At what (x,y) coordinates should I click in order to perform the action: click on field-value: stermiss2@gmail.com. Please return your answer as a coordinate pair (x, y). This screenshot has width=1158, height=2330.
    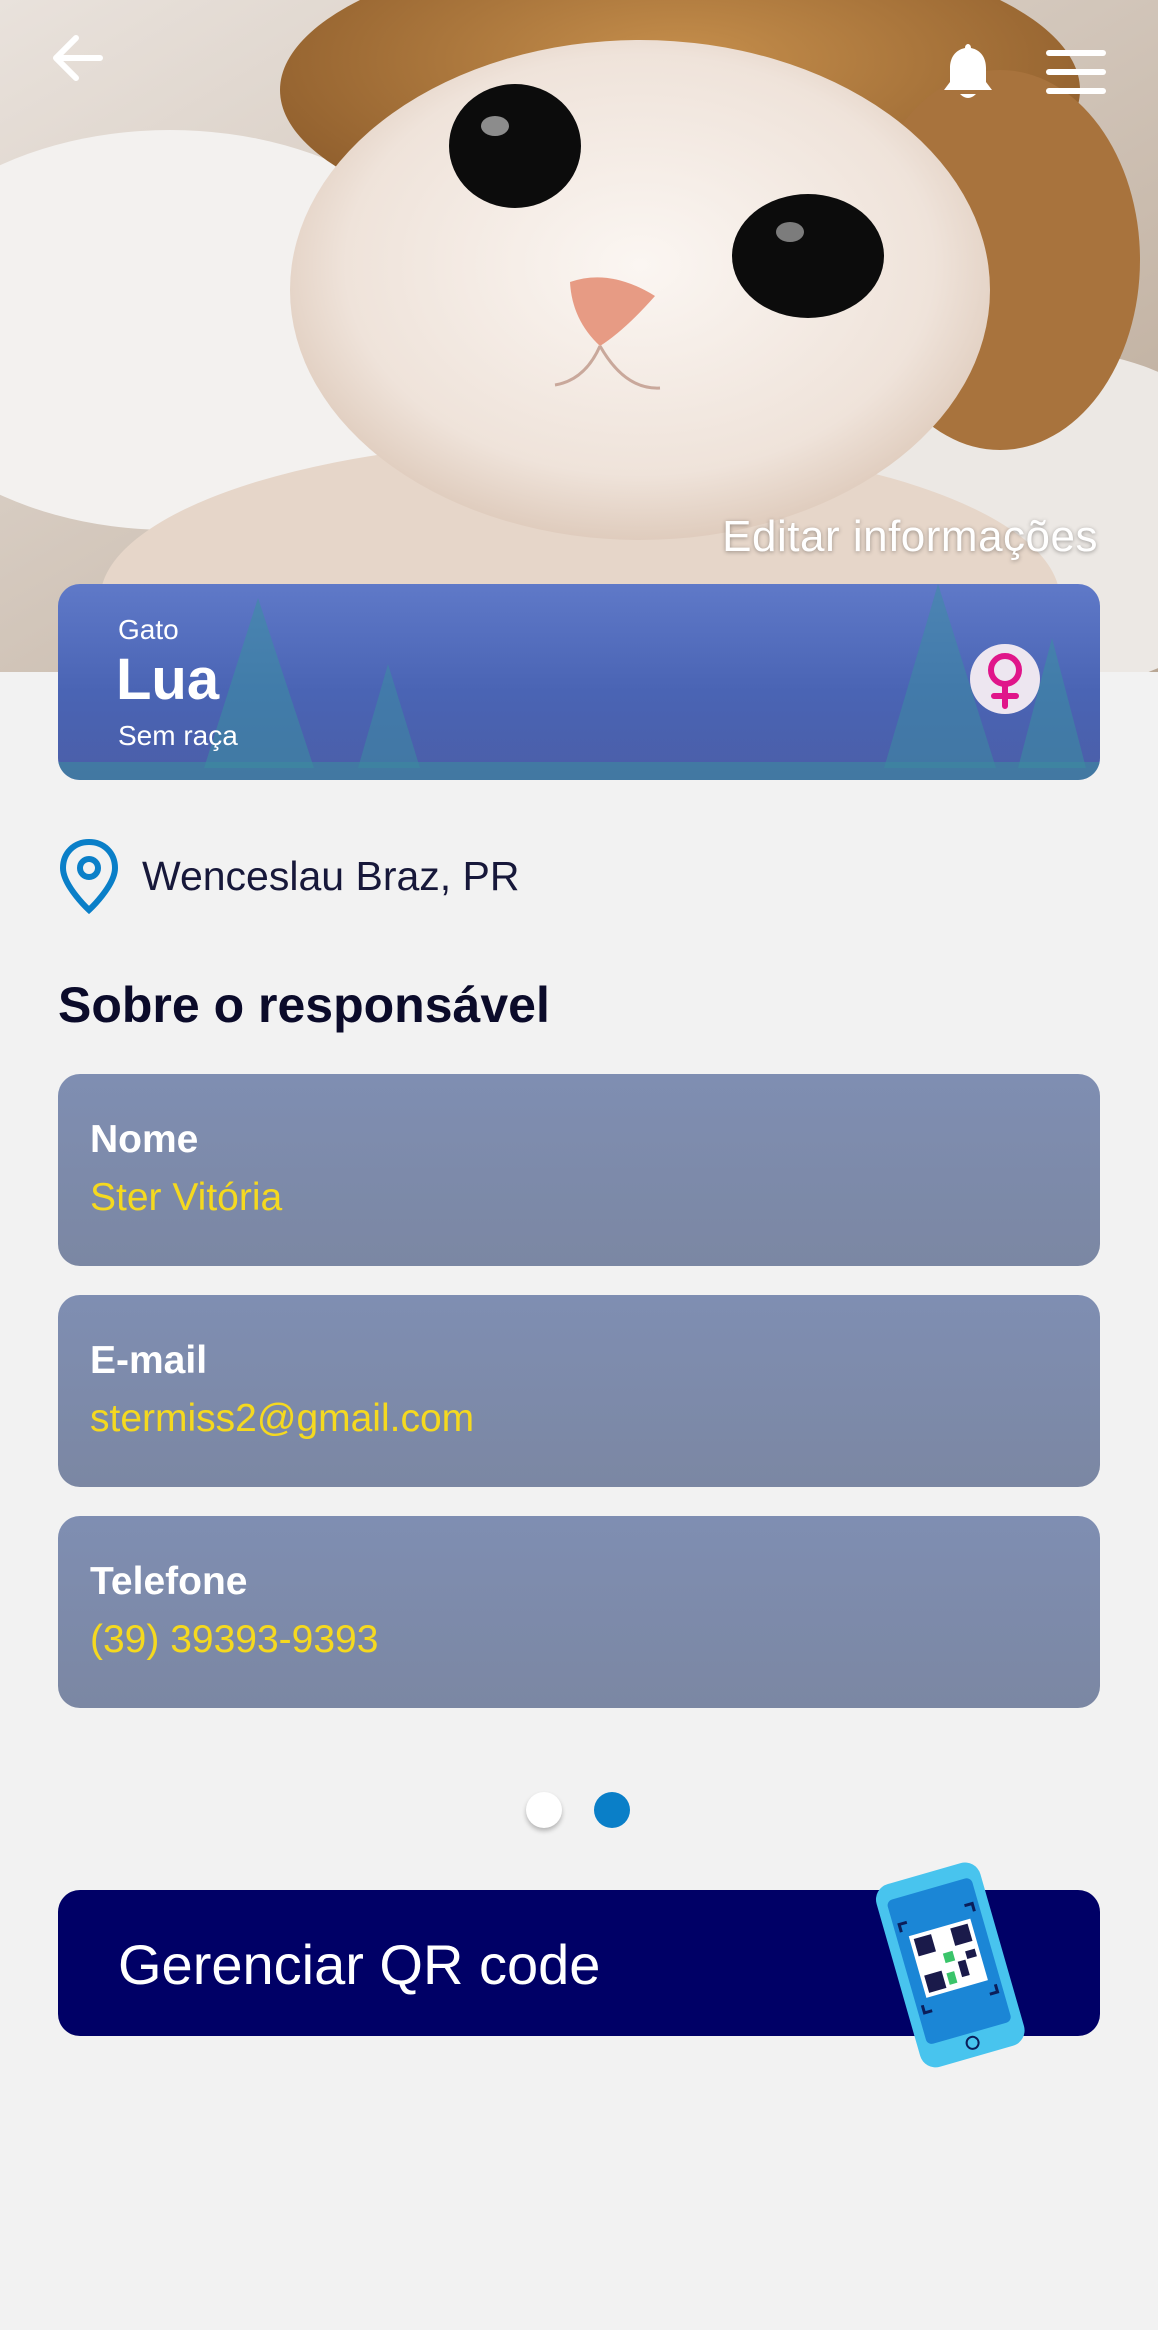
    Looking at the image, I should click on (282, 1418).